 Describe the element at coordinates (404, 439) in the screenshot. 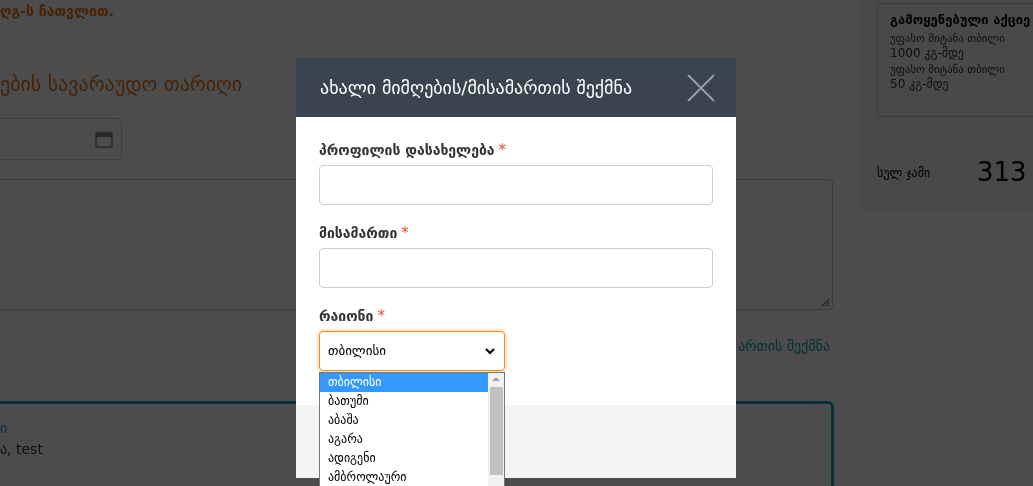

I see `dropdown-option: აგარა` at that location.